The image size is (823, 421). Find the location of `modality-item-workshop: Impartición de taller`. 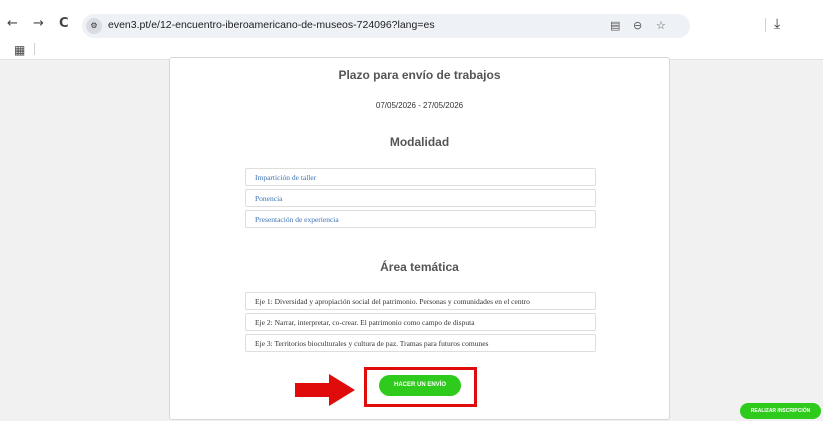

modality-item-workshop: Impartición de taller is located at coordinates (420, 177).